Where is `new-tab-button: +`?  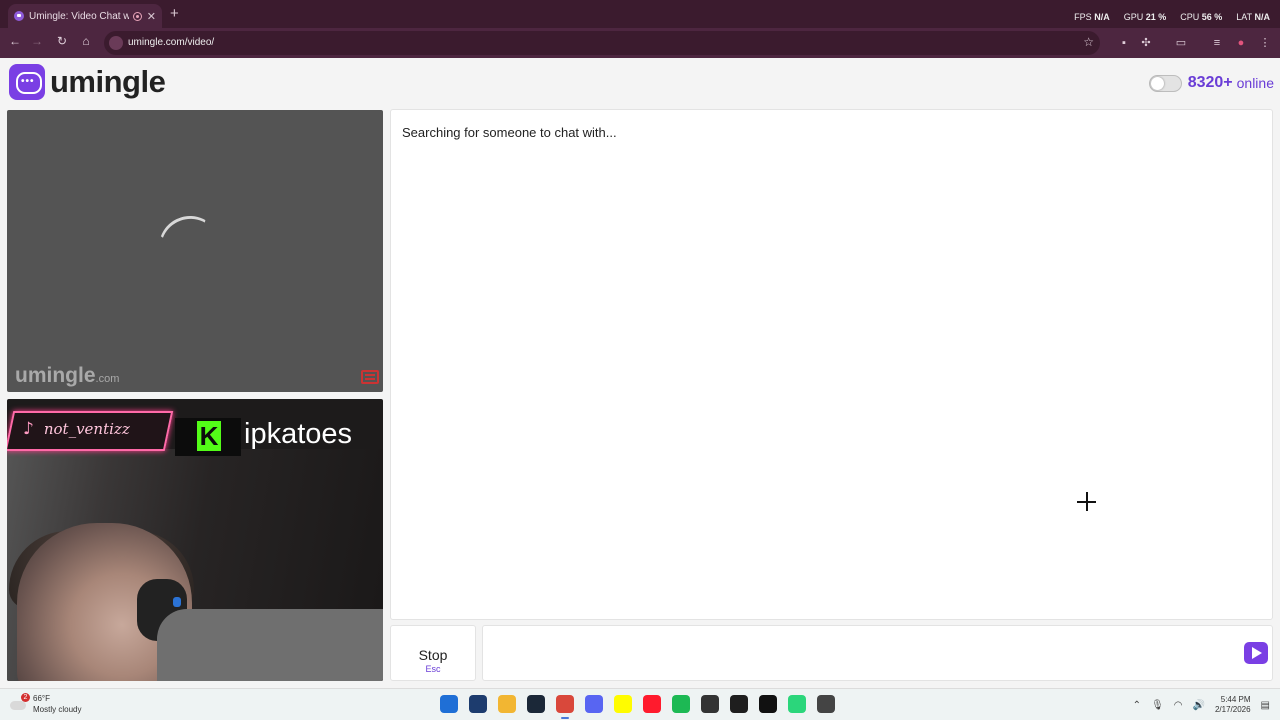
new-tab-button: + is located at coordinates (174, 13).